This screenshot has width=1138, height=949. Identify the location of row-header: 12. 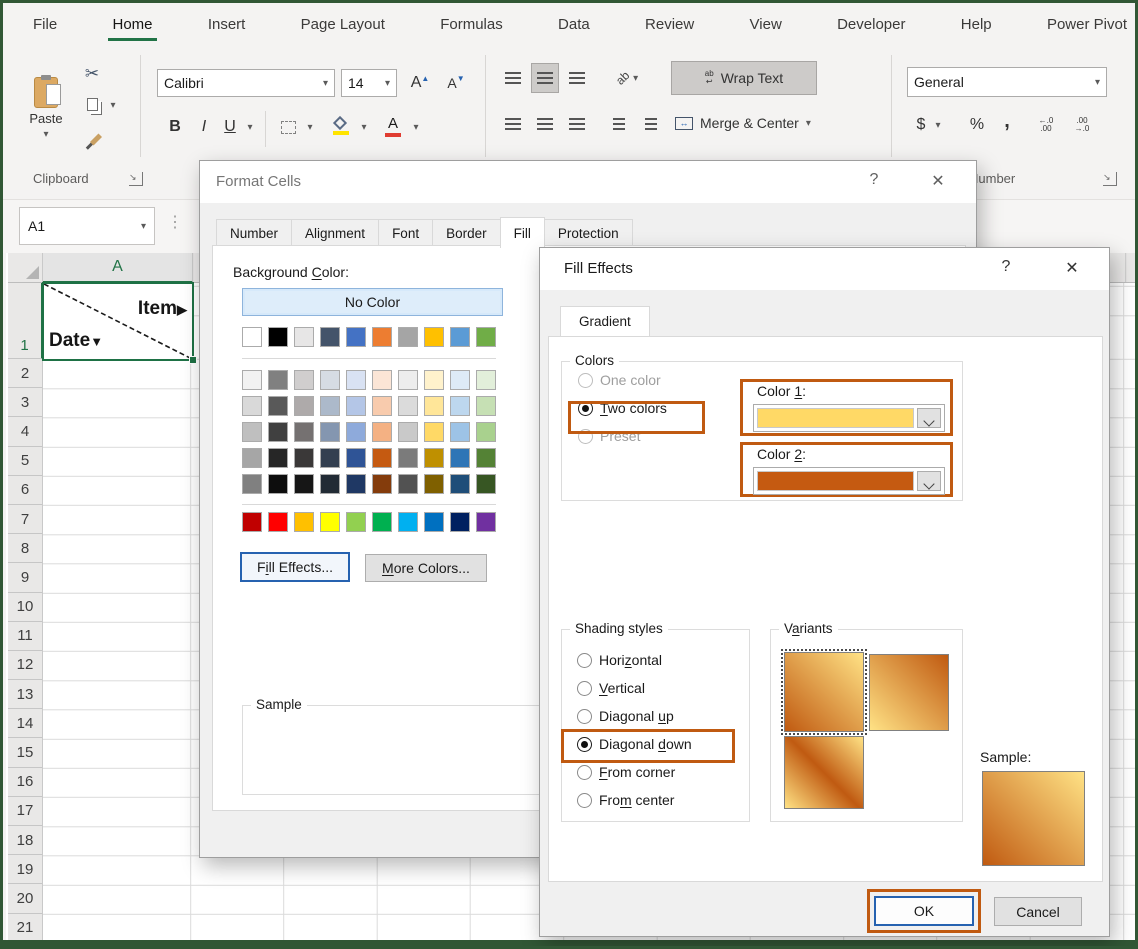
(25, 666).